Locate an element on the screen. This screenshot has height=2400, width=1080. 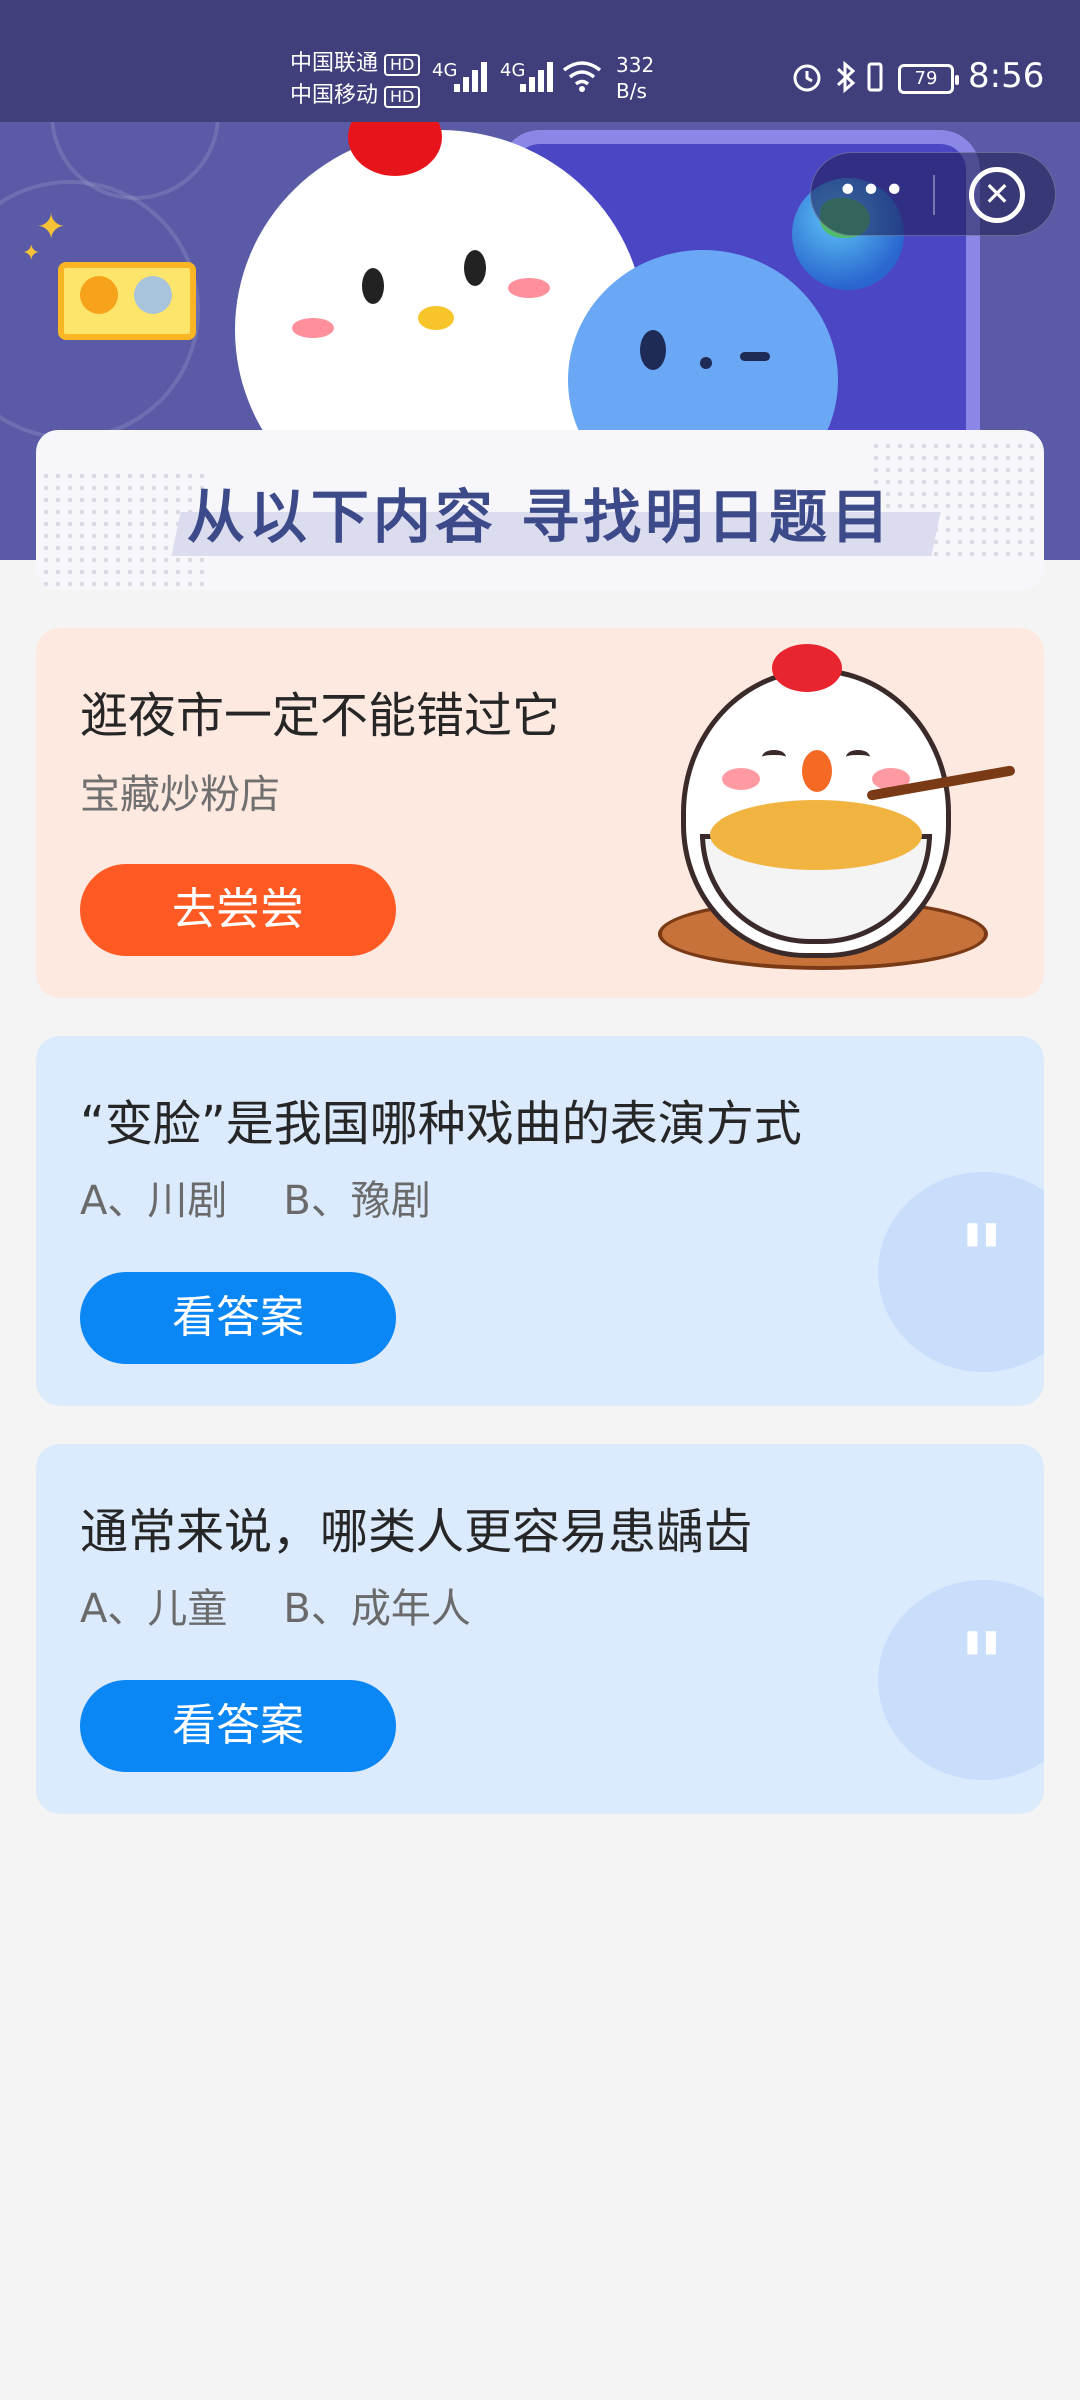
more-dots-icon: ••• is located at coordinates (872, 195).